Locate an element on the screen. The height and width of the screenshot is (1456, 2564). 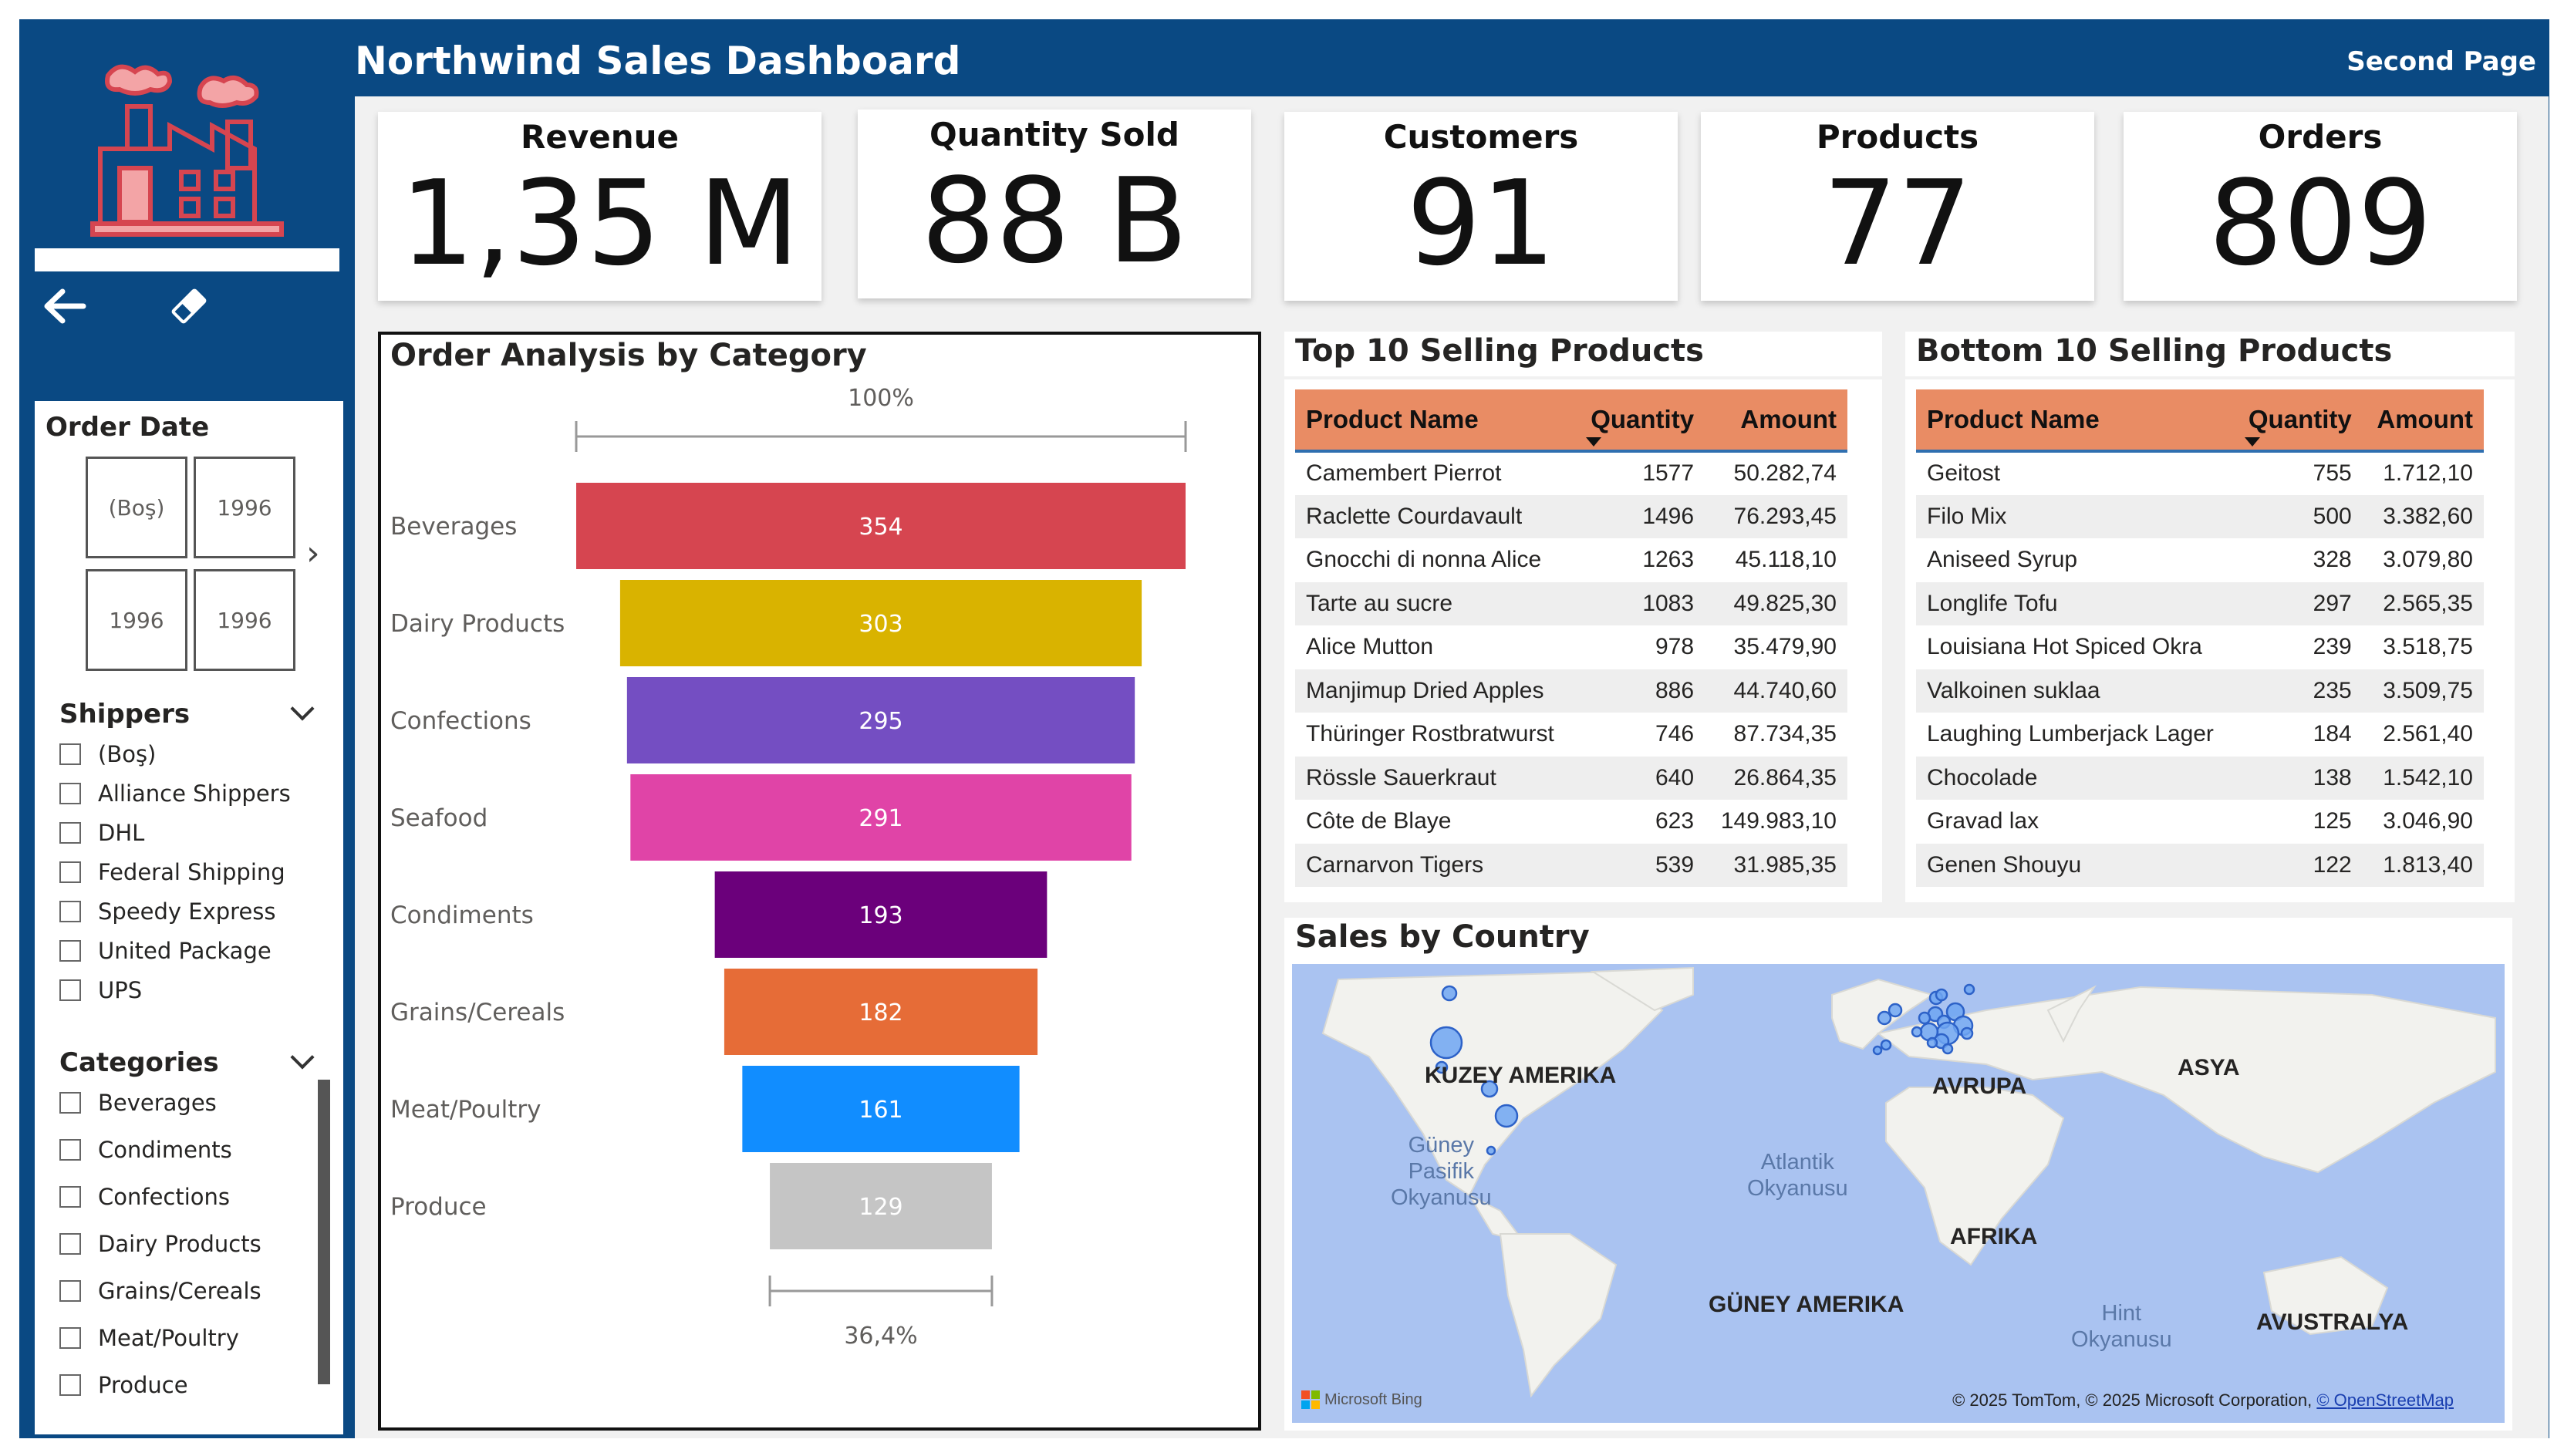
table-row: Aniseed Syrup 328 3.079,80 is located at coordinates (2200, 560).